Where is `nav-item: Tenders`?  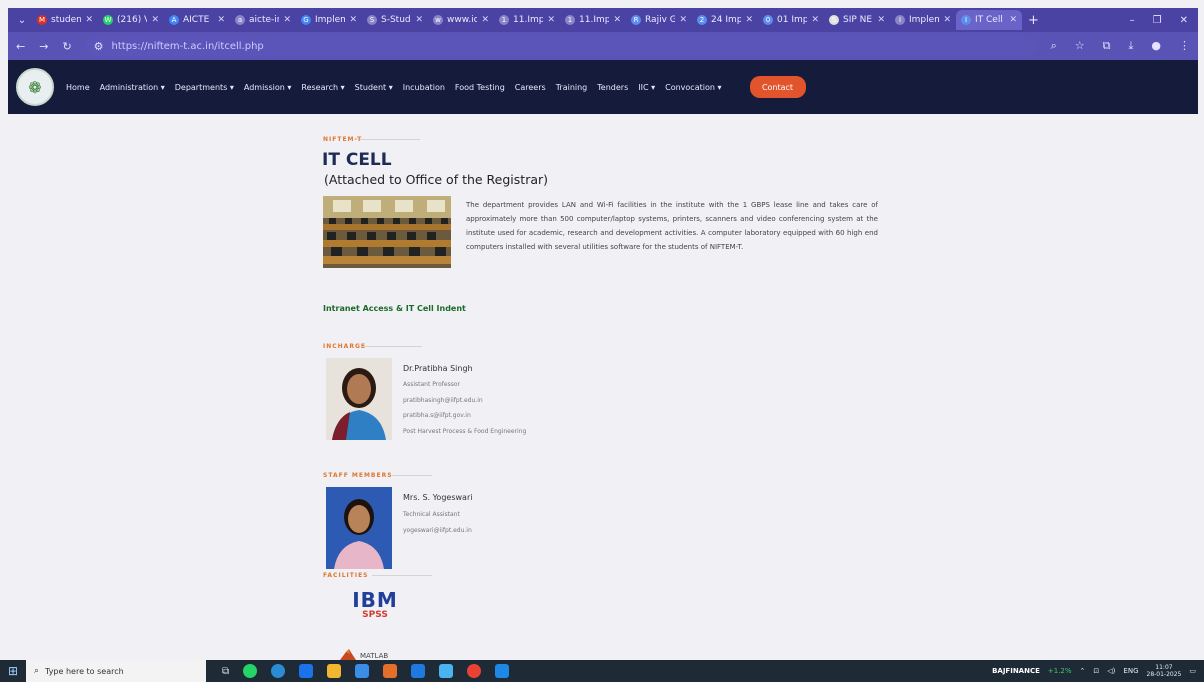 nav-item: Tenders is located at coordinates (612, 87).